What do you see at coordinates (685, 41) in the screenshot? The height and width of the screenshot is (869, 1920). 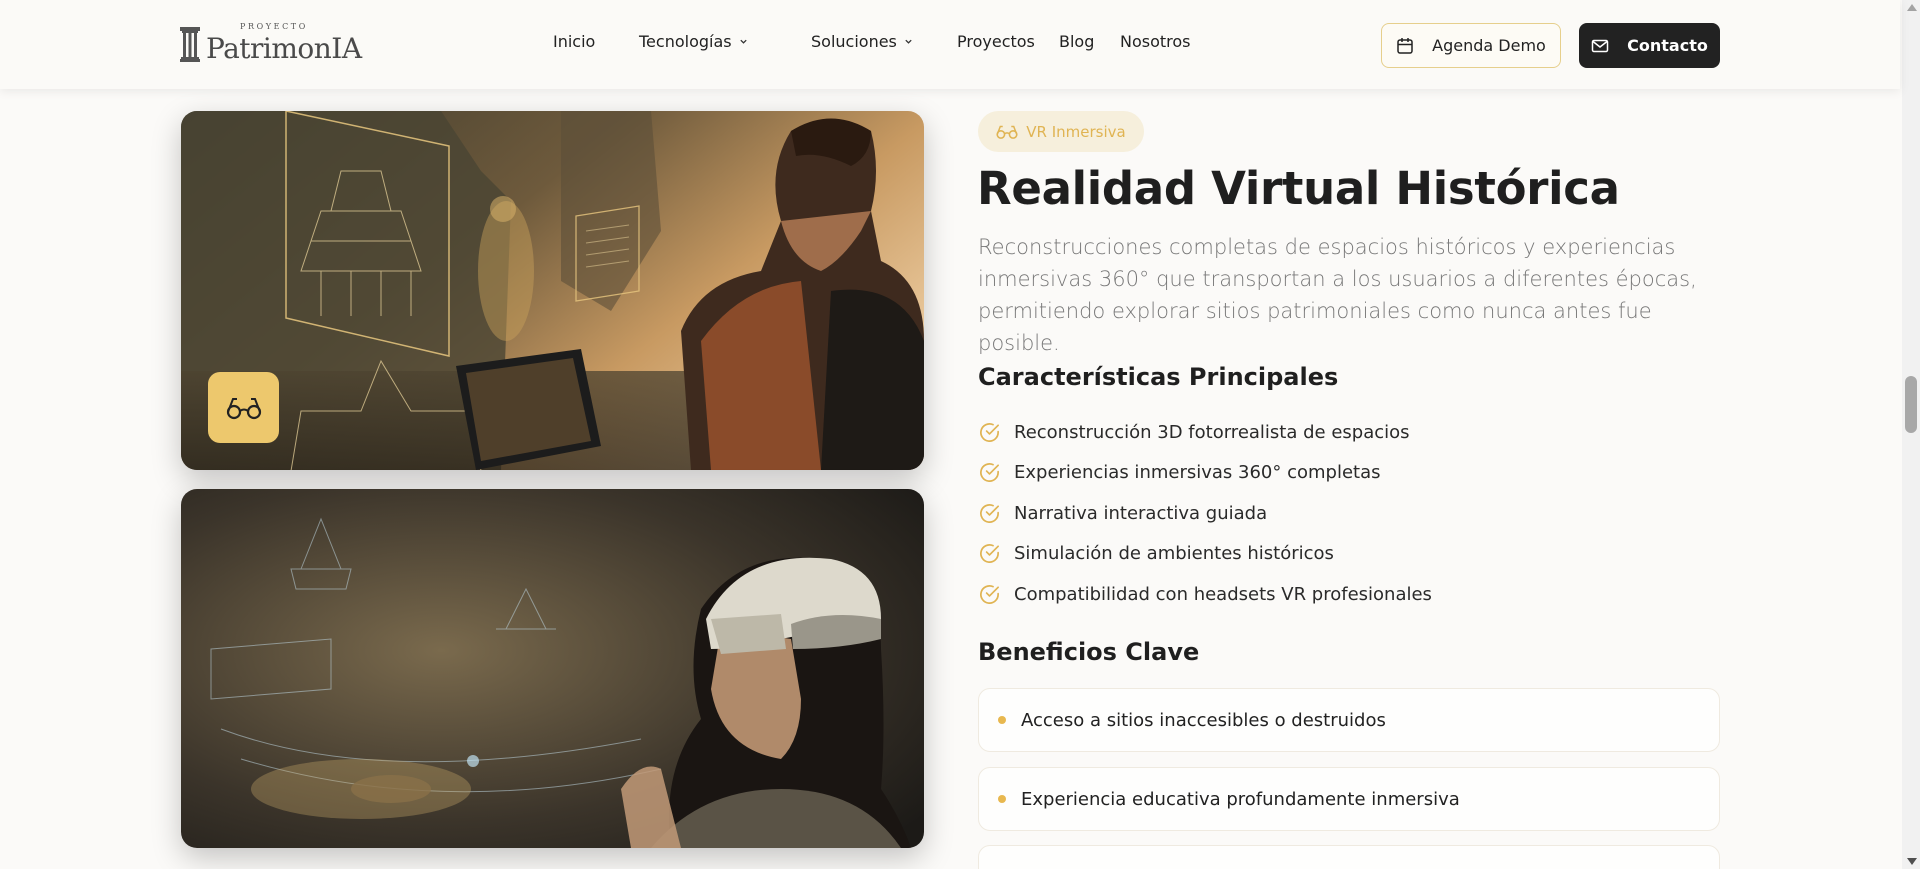 I see `nav-label: Tecnologías` at bounding box center [685, 41].